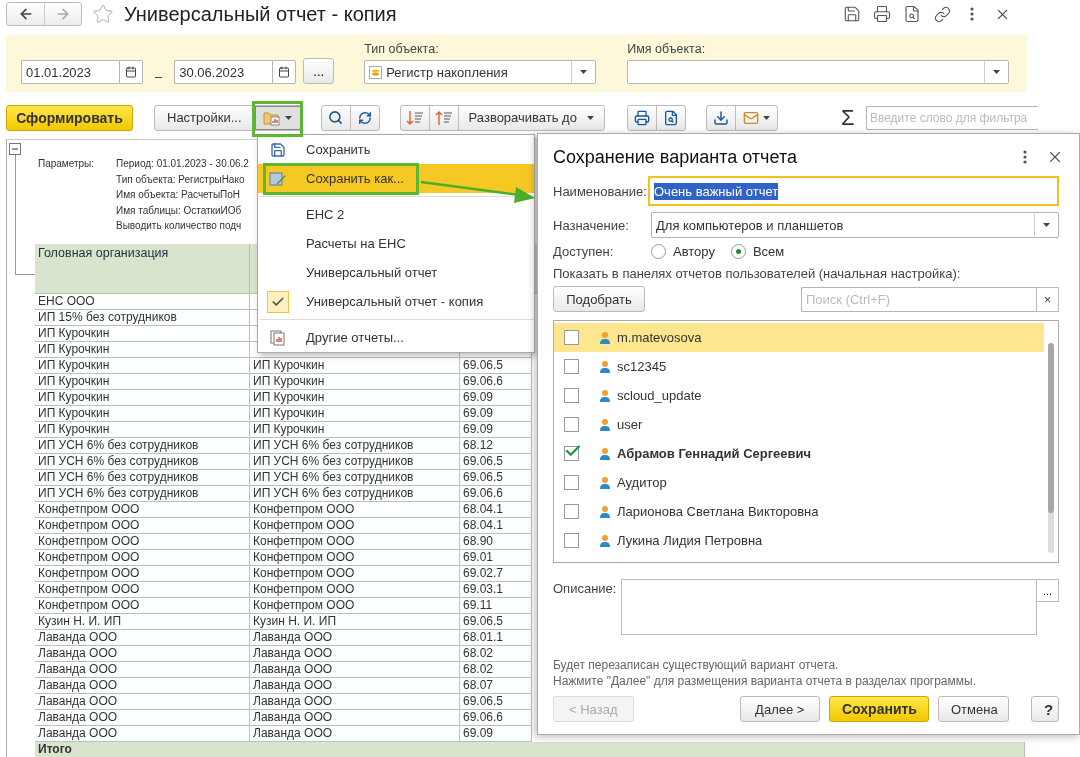 The width and height of the screenshot is (1080, 757). What do you see at coordinates (855, 225) in the screenshot?
I see `purpose-select: Для компьютеров и планшетов` at bounding box center [855, 225].